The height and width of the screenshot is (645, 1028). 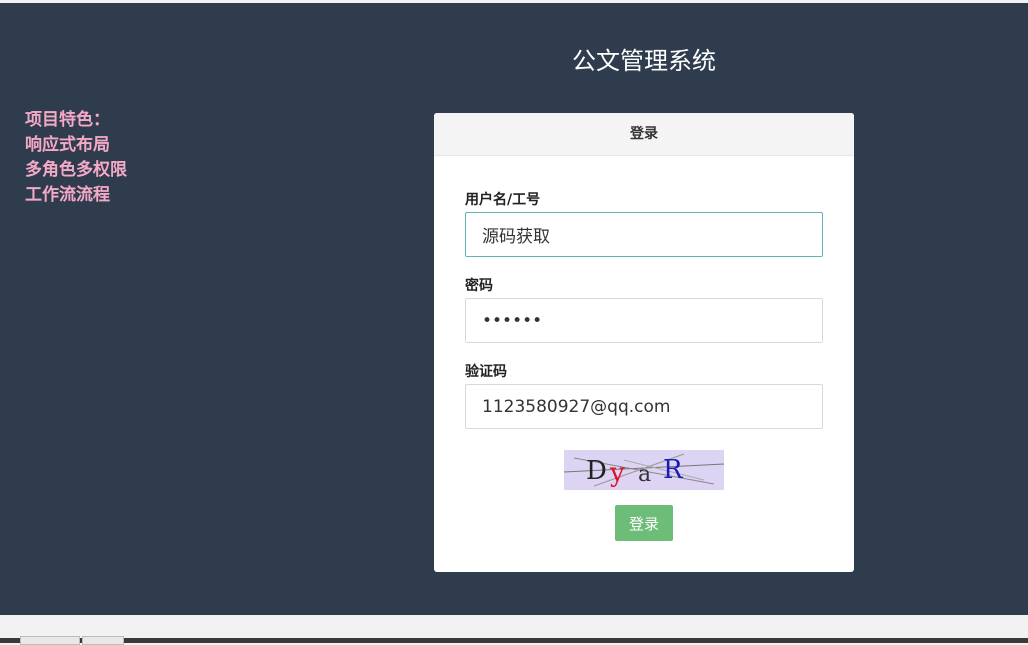 I want to click on feature-item: 工作流流程, so click(x=67, y=195).